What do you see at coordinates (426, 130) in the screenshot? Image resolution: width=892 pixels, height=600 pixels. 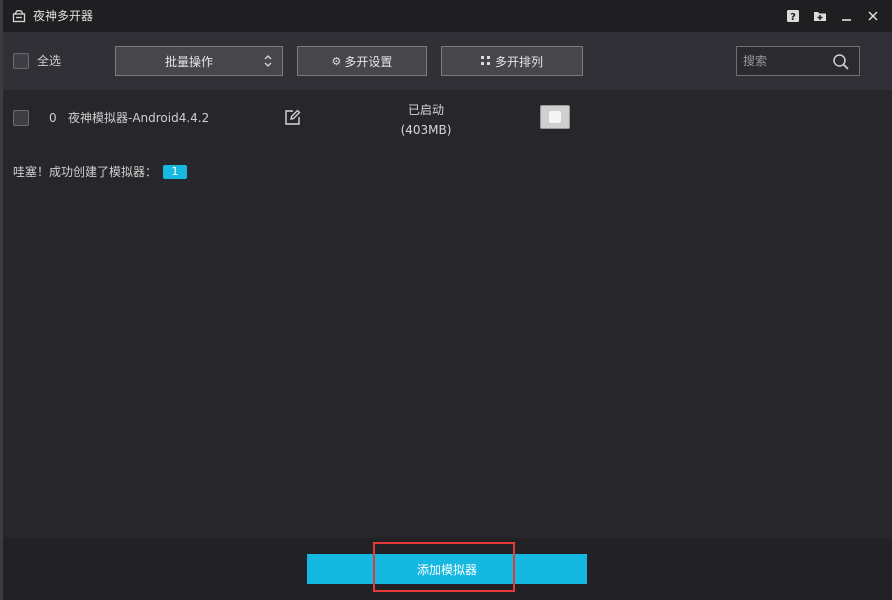 I see `memory-usage: (403MB)` at bounding box center [426, 130].